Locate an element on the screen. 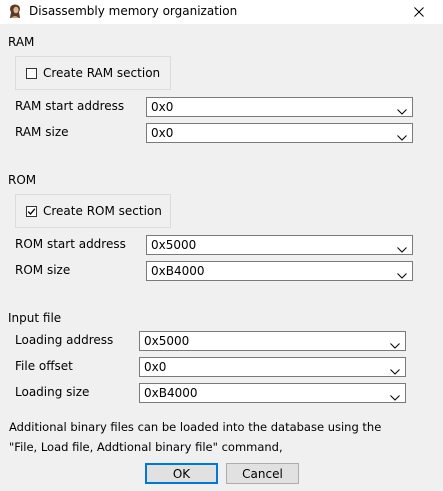 This screenshot has height=491, width=443. create-rom-section-label: Create ROM section is located at coordinates (102, 211).